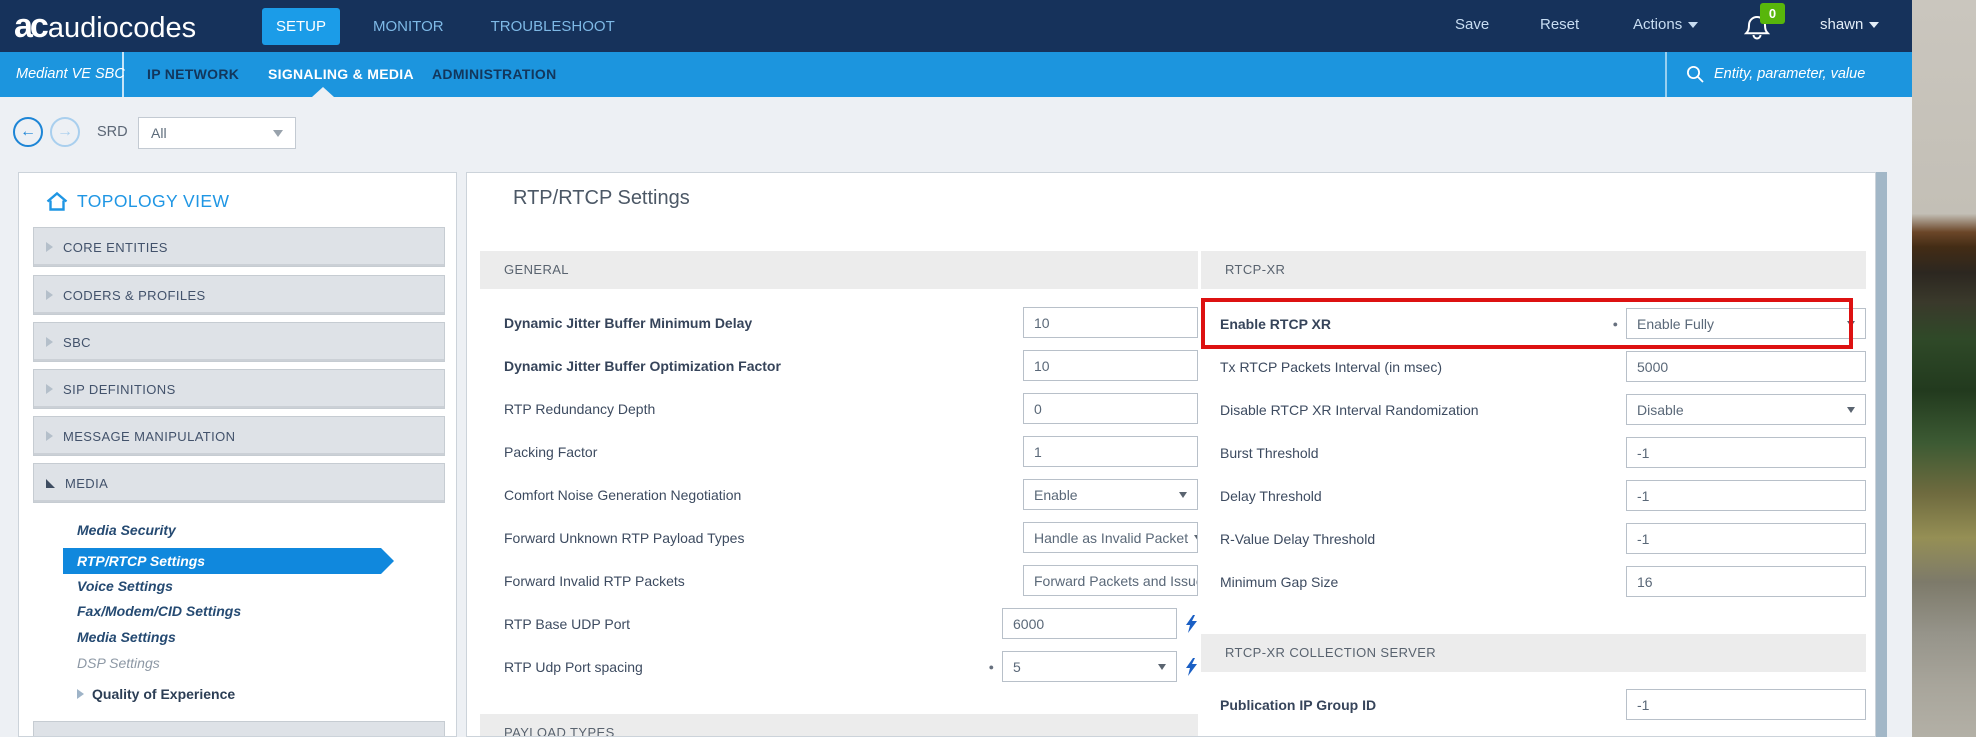 The width and height of the screenshot is (1976, 737). I want to click on param-label: Packing Factor, so click(551, 451).